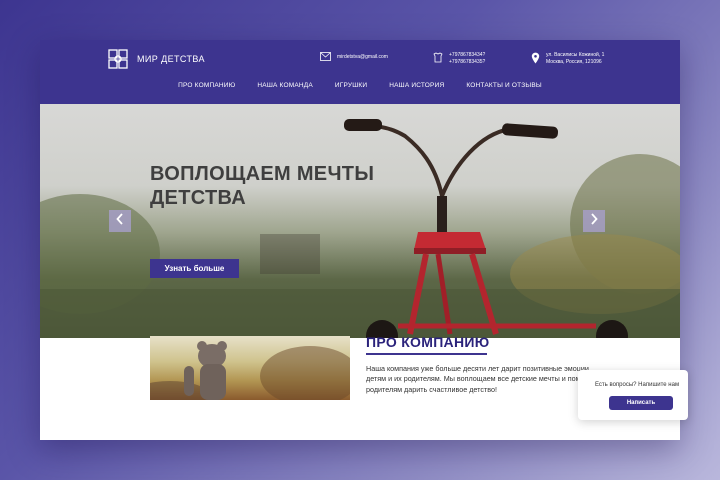 Image resolution: width=720 pixels, height=480 pixels. I want to click on phone-1: +79786783434?, so click(467, 55).